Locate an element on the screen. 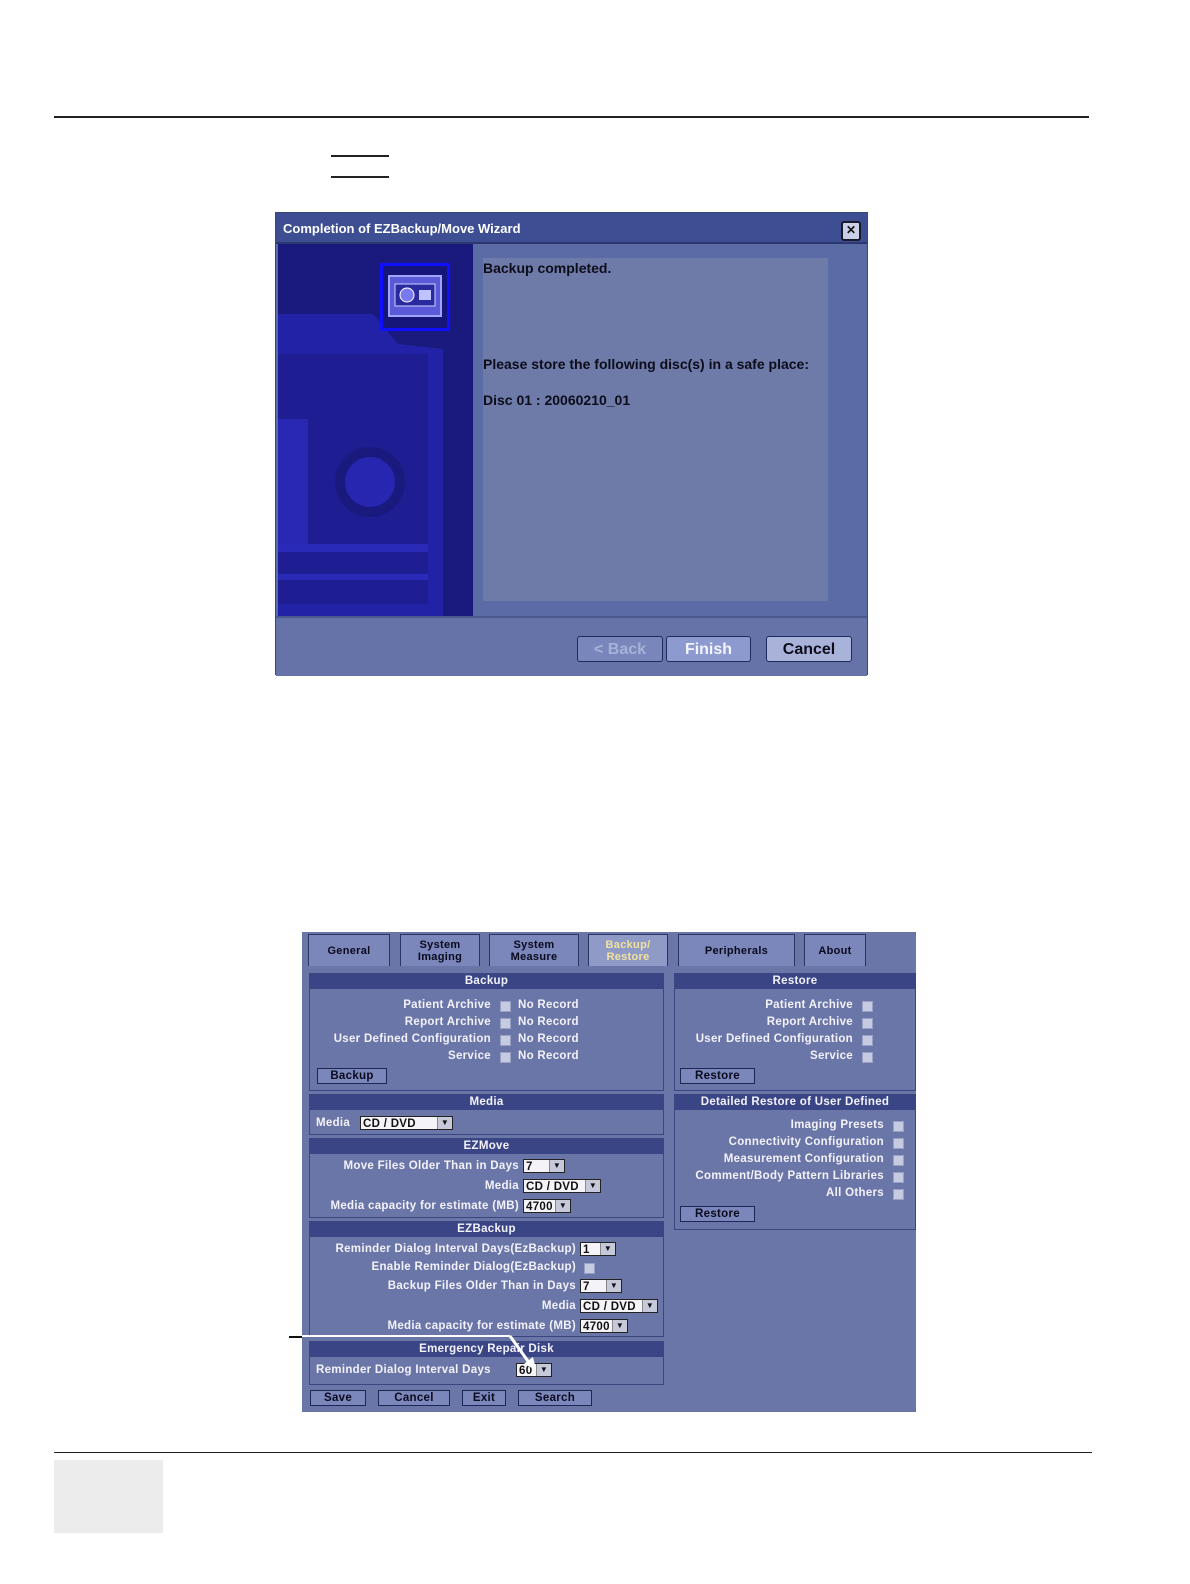 The width and height of the screenshot is (1190, 1584). exit-button: Exit is located at coordinates (484, 1398).